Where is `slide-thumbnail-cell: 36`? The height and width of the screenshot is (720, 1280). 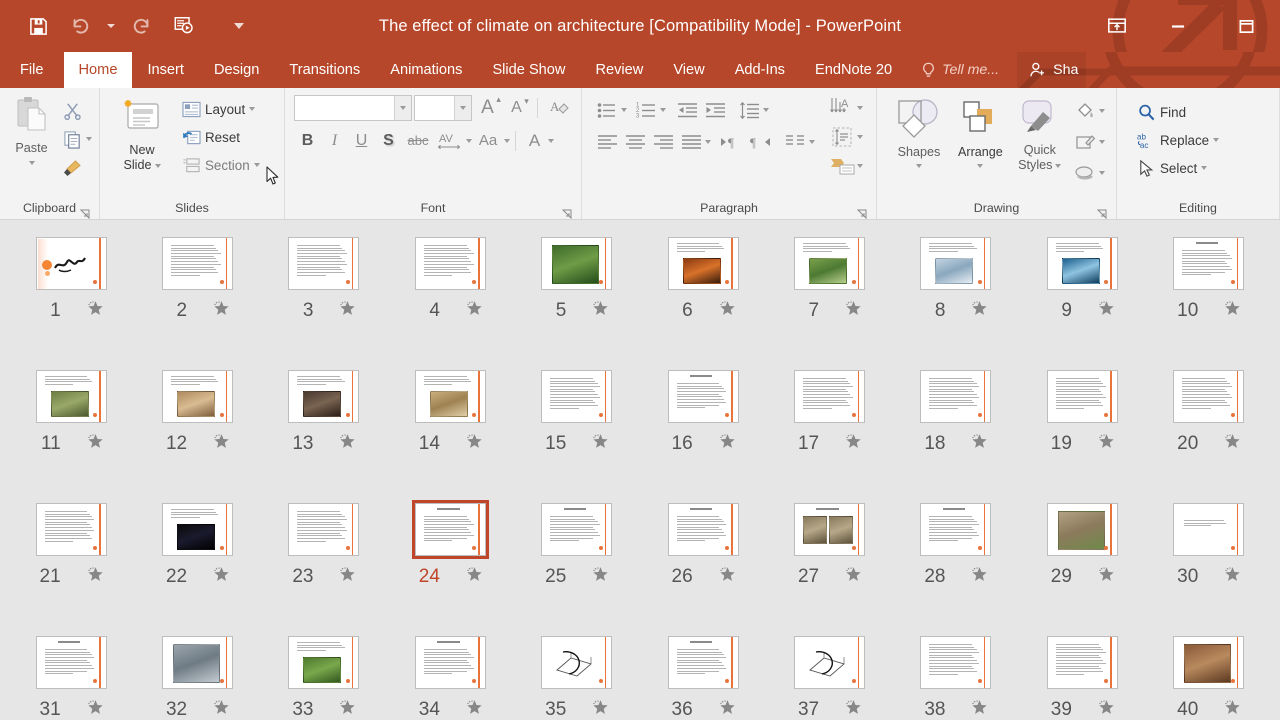
slide-thumbnail-cell: 36 is located at coordinates (703, 676).